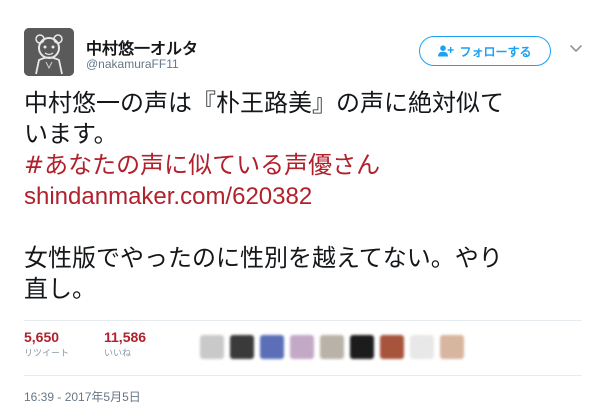  I want to click on add-user-icon, so click(446, 51).